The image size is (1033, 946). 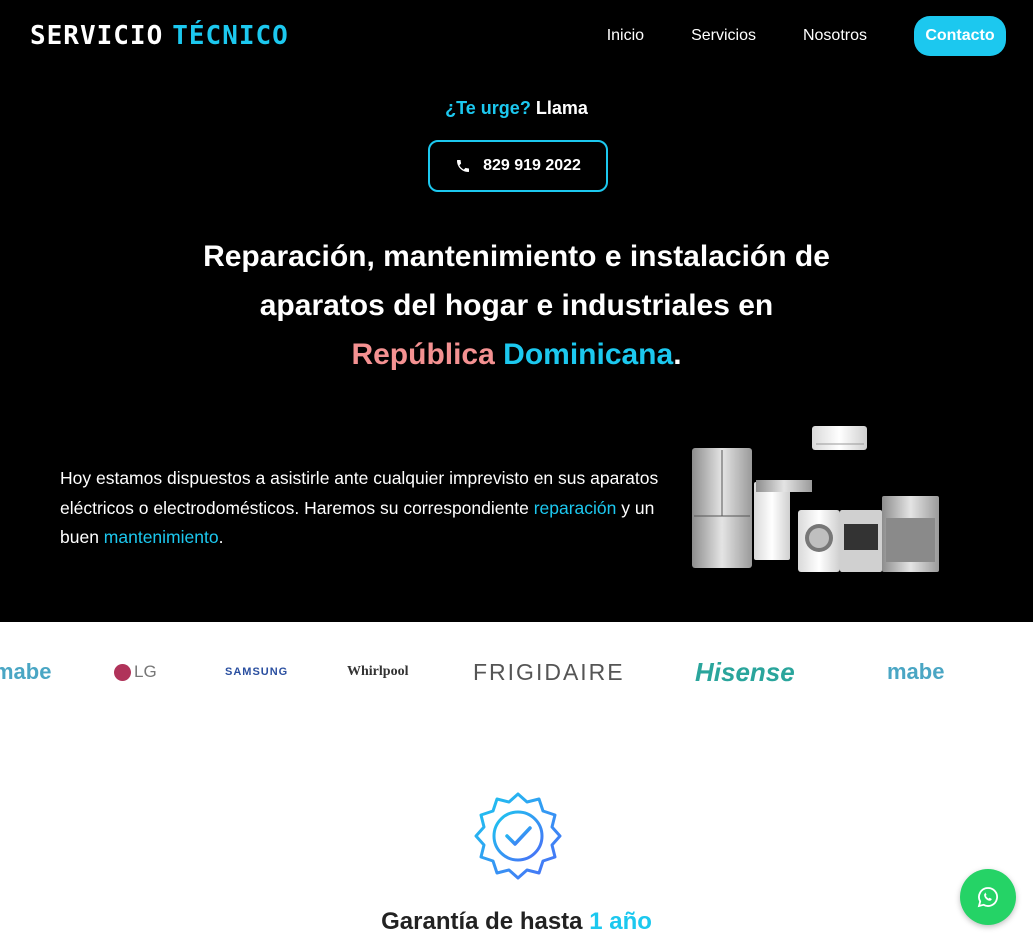 What do you see at coordinates (575, 507) in the screenshot?
I see `intro-highlight-reparacion: reparación` at bounding box center [575, 507].